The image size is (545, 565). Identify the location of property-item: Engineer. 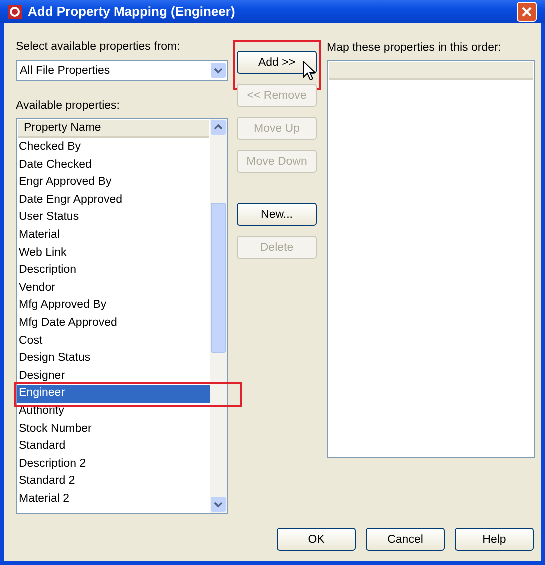
(113, 394).